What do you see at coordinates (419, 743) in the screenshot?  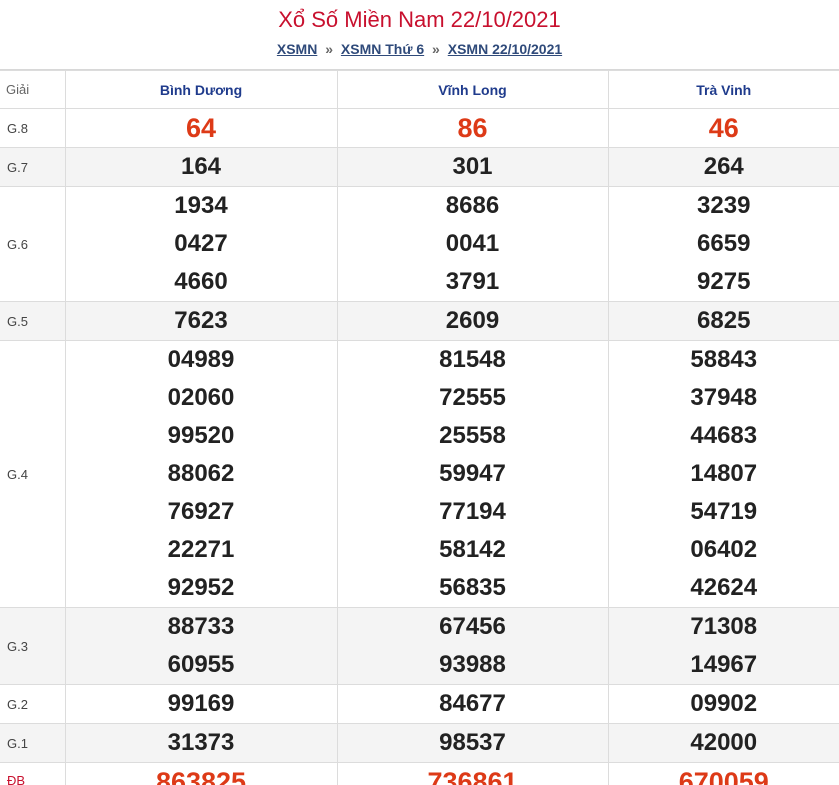 I see `prize-row: G.1 31373 98537 42000` at bounding box center [419, 743].